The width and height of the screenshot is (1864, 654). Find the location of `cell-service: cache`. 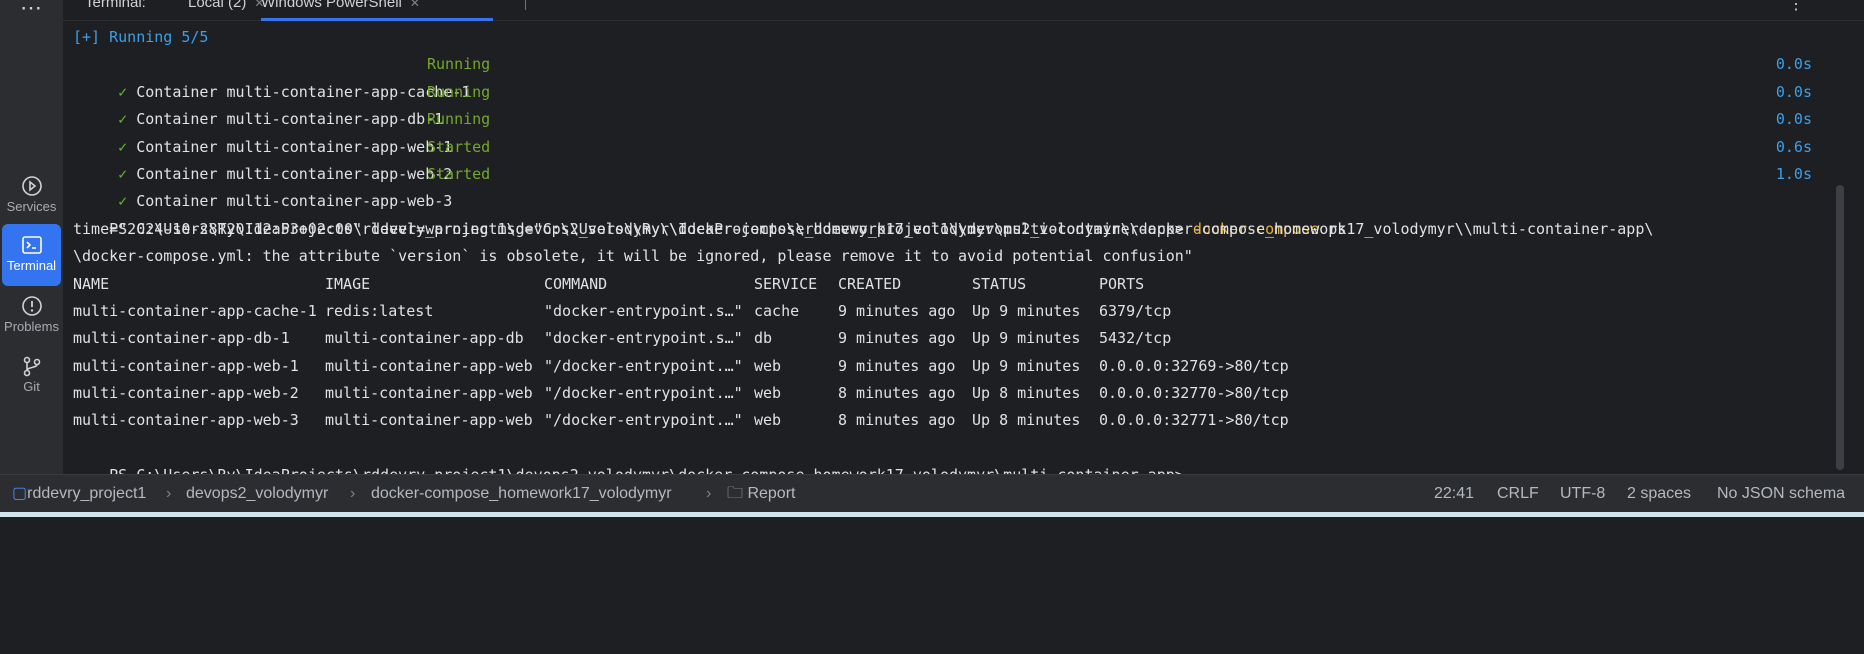

cell-service: cache is located at coordinates (777, 310).